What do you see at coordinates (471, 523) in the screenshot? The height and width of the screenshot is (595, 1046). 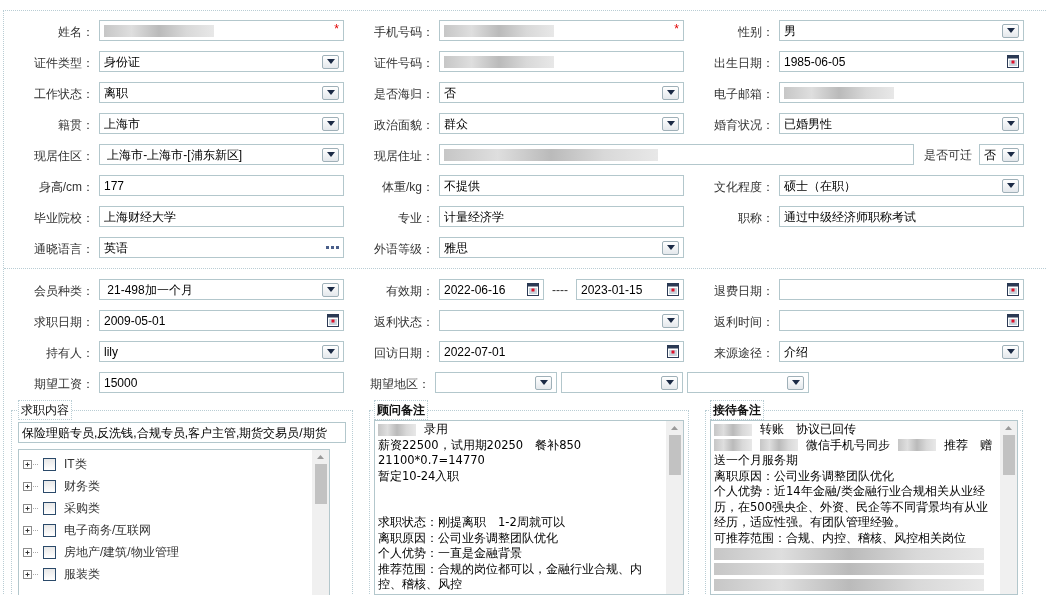 I see `note-text: 求职状态：刚提离职 1-2周就可以` at bounding box center [471, 523].